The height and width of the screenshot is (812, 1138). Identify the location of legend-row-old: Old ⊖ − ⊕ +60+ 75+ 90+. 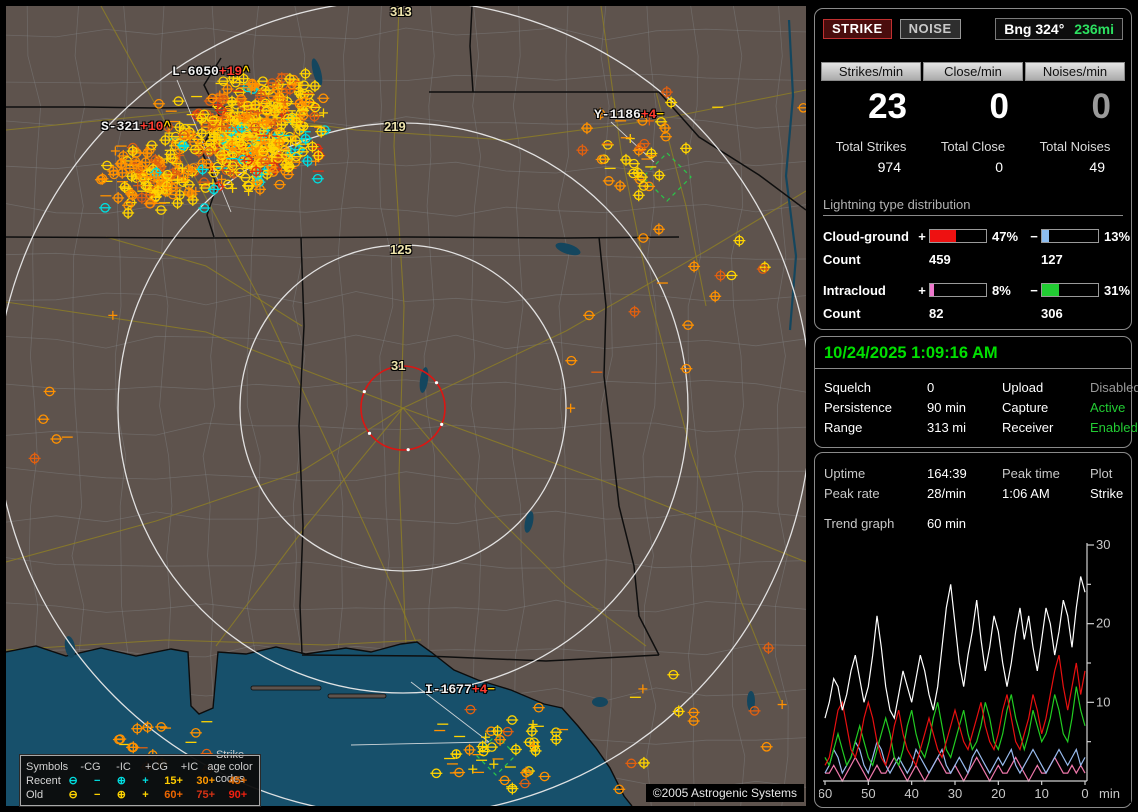
(140, 795).